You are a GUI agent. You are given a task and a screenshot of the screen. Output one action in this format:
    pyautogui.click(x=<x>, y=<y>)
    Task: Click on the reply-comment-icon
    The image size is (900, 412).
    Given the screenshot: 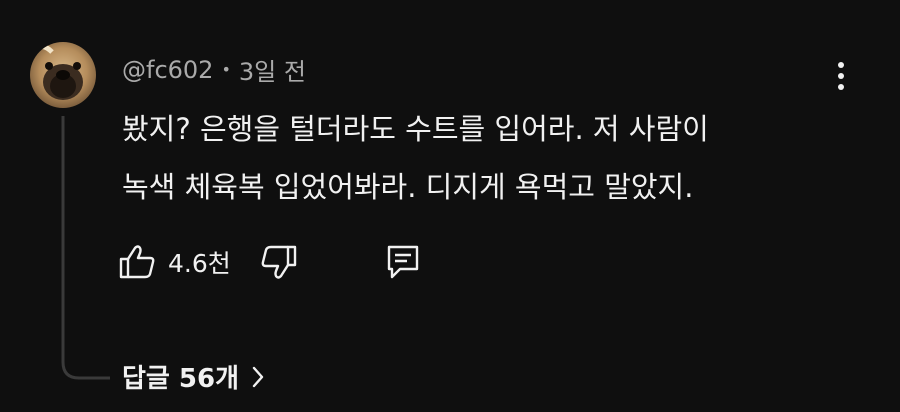 What is the action you would take?
    pyautogui.click(x=403, y=262)
    